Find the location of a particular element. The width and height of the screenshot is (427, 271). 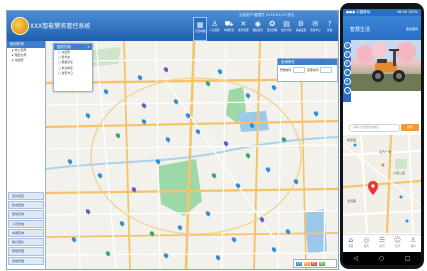

tree-item: ▸ 派出所 is located at coordinates (26, 60).